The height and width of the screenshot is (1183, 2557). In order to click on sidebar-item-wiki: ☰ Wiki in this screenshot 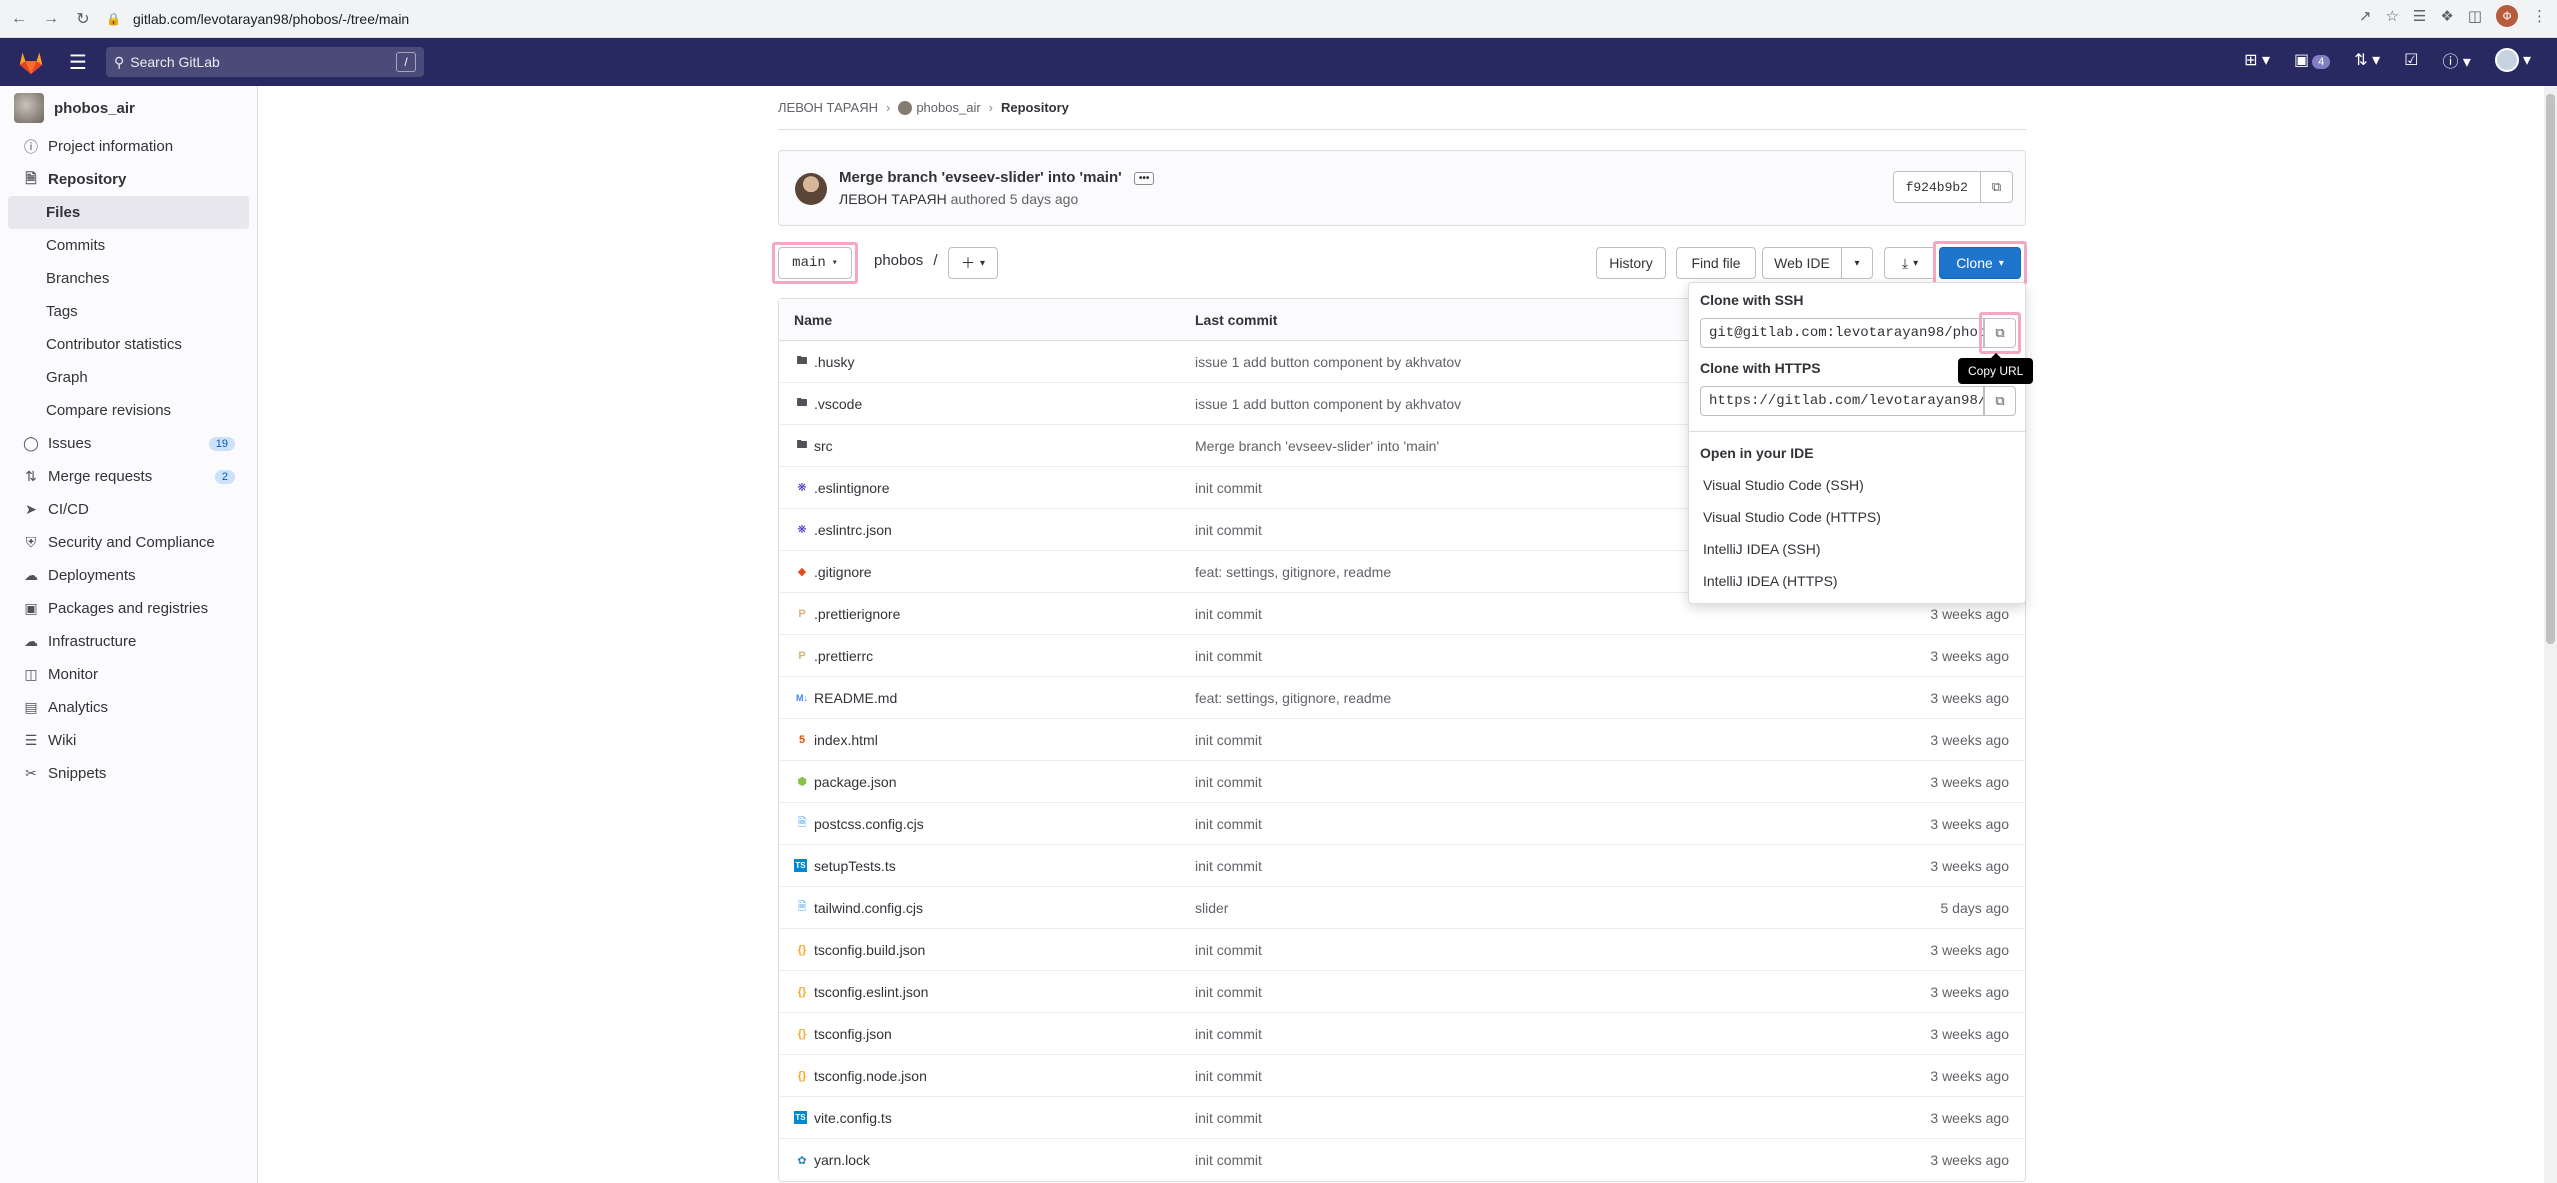, I will do `click(128, 740)`.